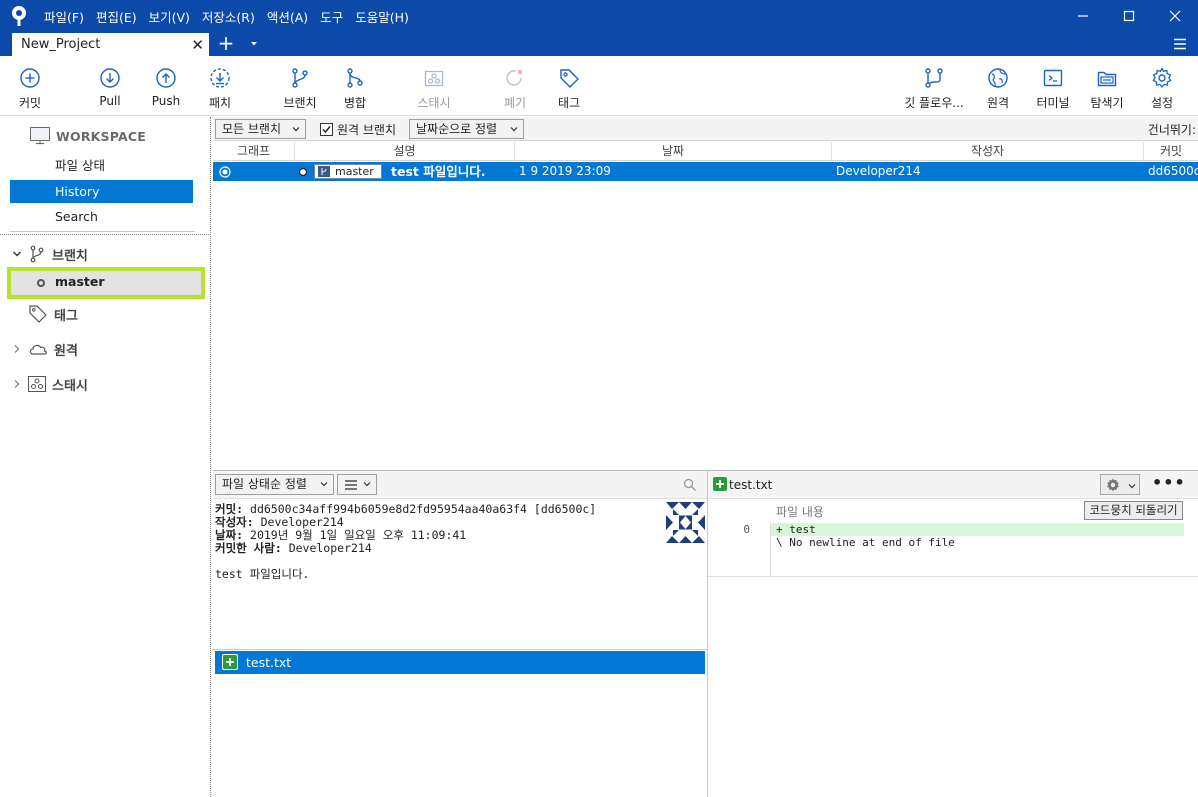  What do you see at coordinates (1129, 16) in the screenshot?
I see `maximize-button` at bounding box center [1129, 16].